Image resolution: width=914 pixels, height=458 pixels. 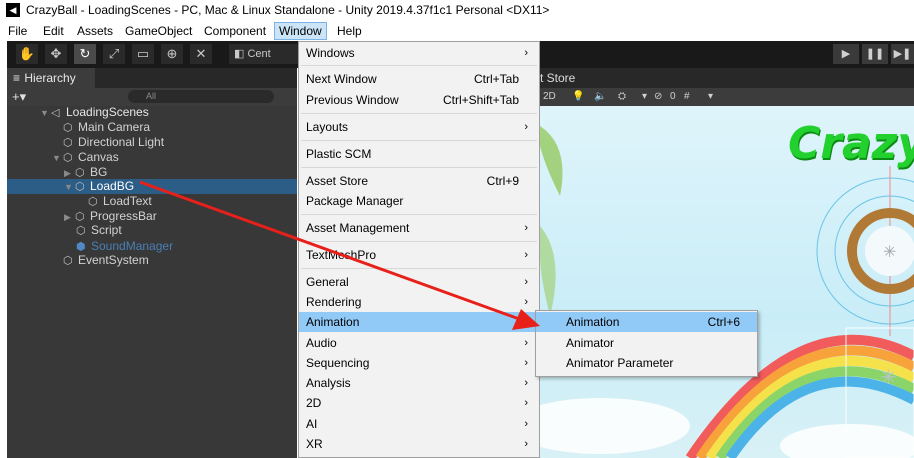 I want to click on menu-item-label: 2D, so click(x=314, y=403).